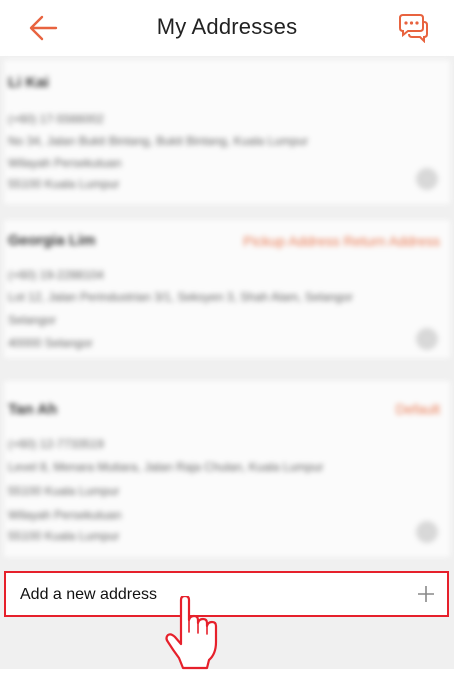 The width and height of the screenshot is (454, 675). What do you see at coordinates (426, 594) in the screenshot?
I see `plus-icon` at bounding box center [426, 594].